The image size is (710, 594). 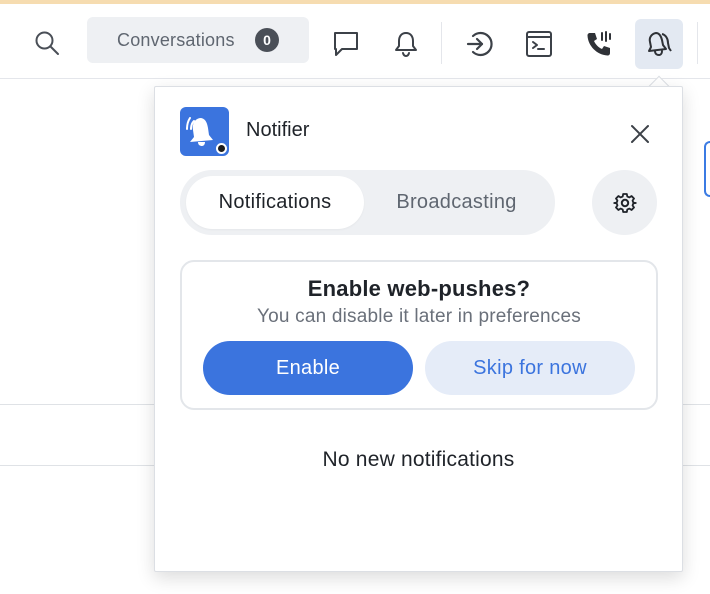 I want to click on status-dot, so click(x=221, y=148).